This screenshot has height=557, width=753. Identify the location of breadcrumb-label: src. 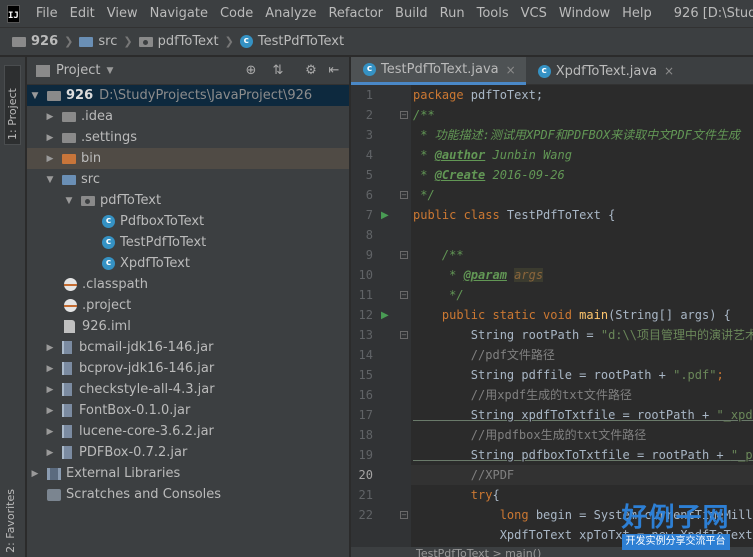
(108, 41).